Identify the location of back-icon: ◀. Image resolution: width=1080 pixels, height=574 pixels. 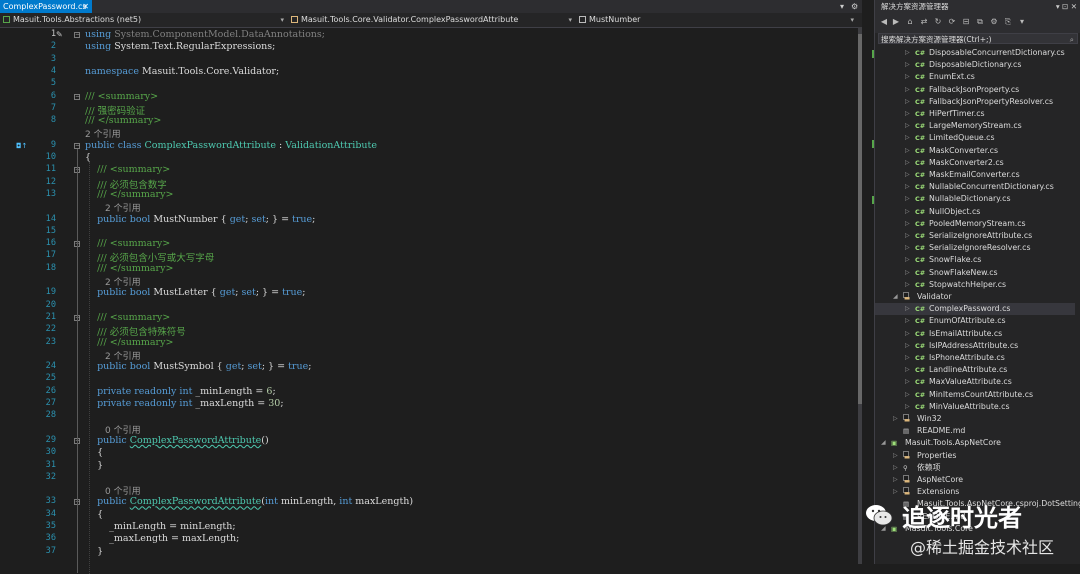
(884, 22).